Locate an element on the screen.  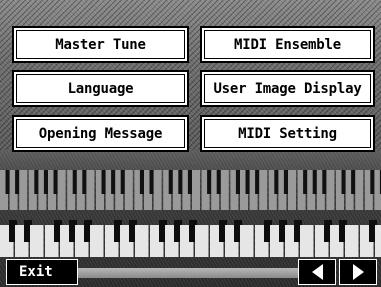
exit-label: Exit is located at coordinates (36, 272).